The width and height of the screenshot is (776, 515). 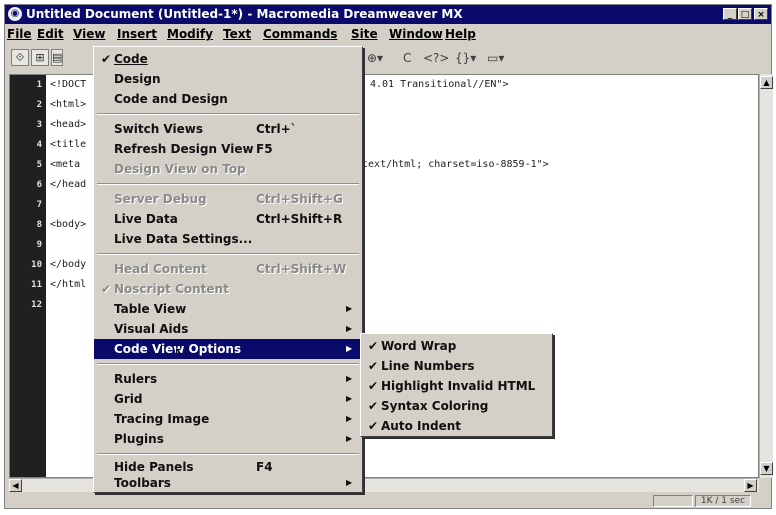 I want to click on menu-site: Site, so click(x=364, y=34).